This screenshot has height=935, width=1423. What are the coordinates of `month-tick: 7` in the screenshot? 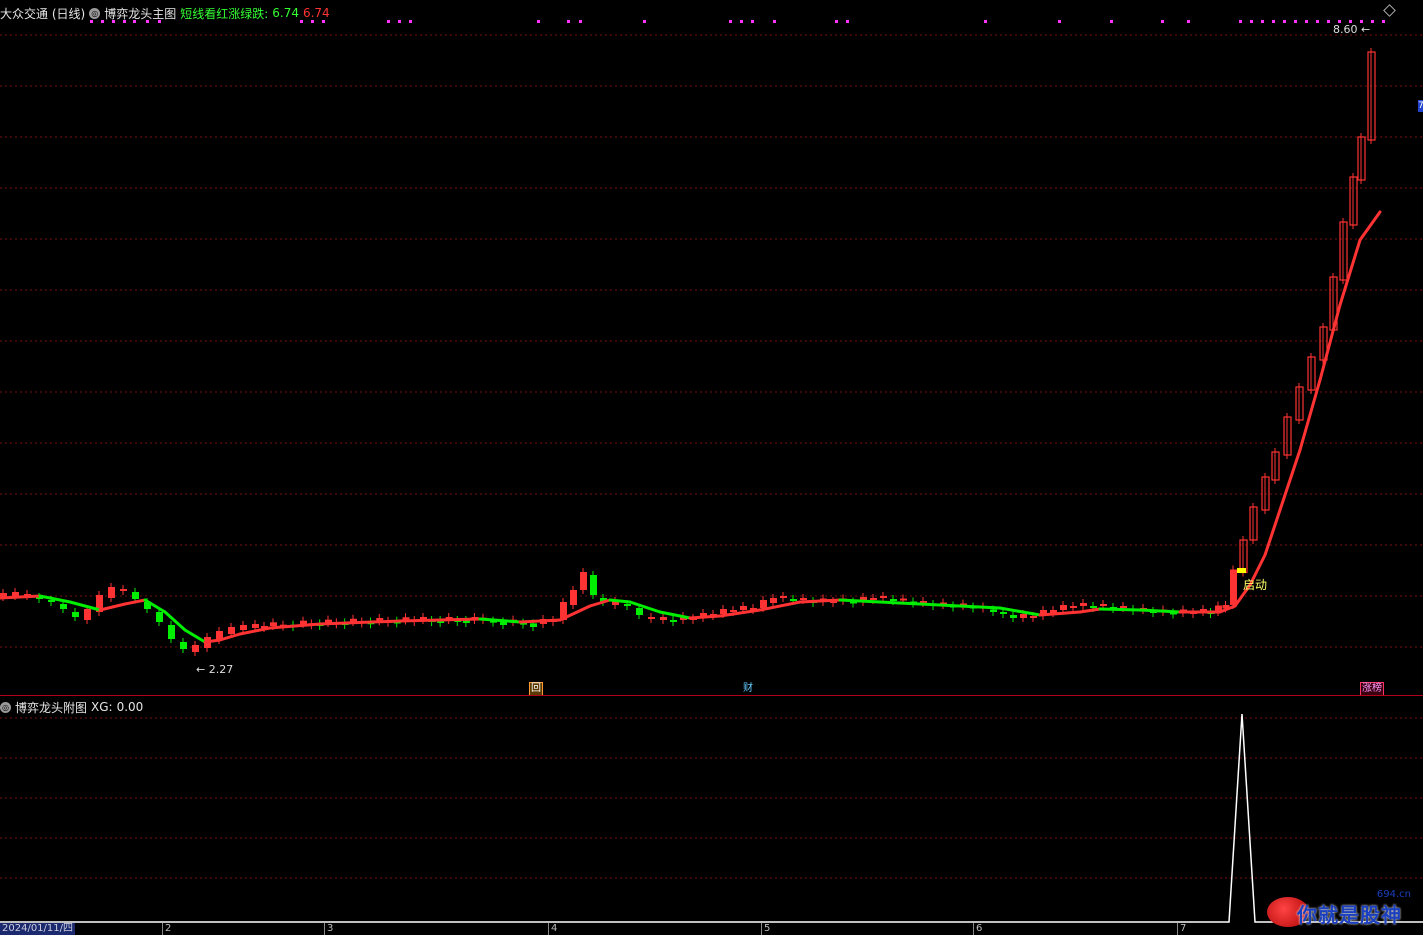 It's located at (1181, 929).